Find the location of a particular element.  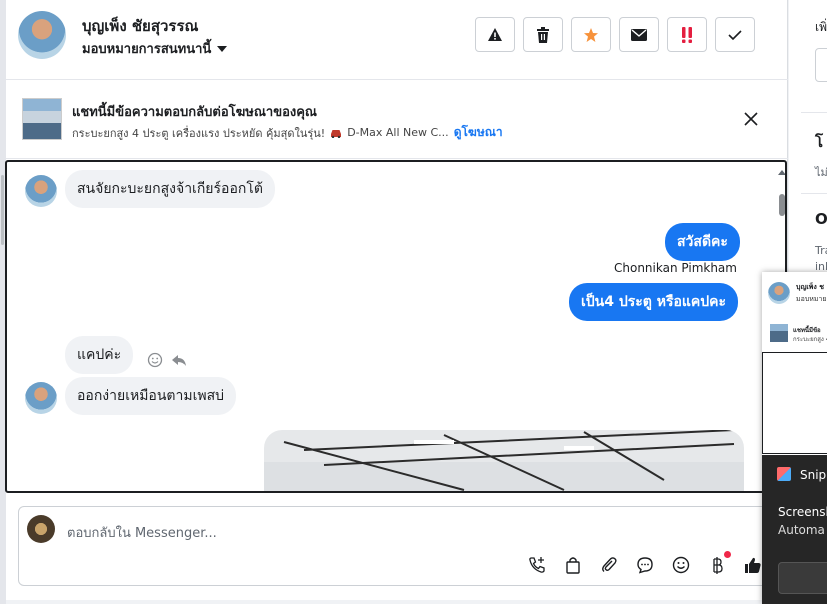

image-attachment is located at coordinates (504, 460).